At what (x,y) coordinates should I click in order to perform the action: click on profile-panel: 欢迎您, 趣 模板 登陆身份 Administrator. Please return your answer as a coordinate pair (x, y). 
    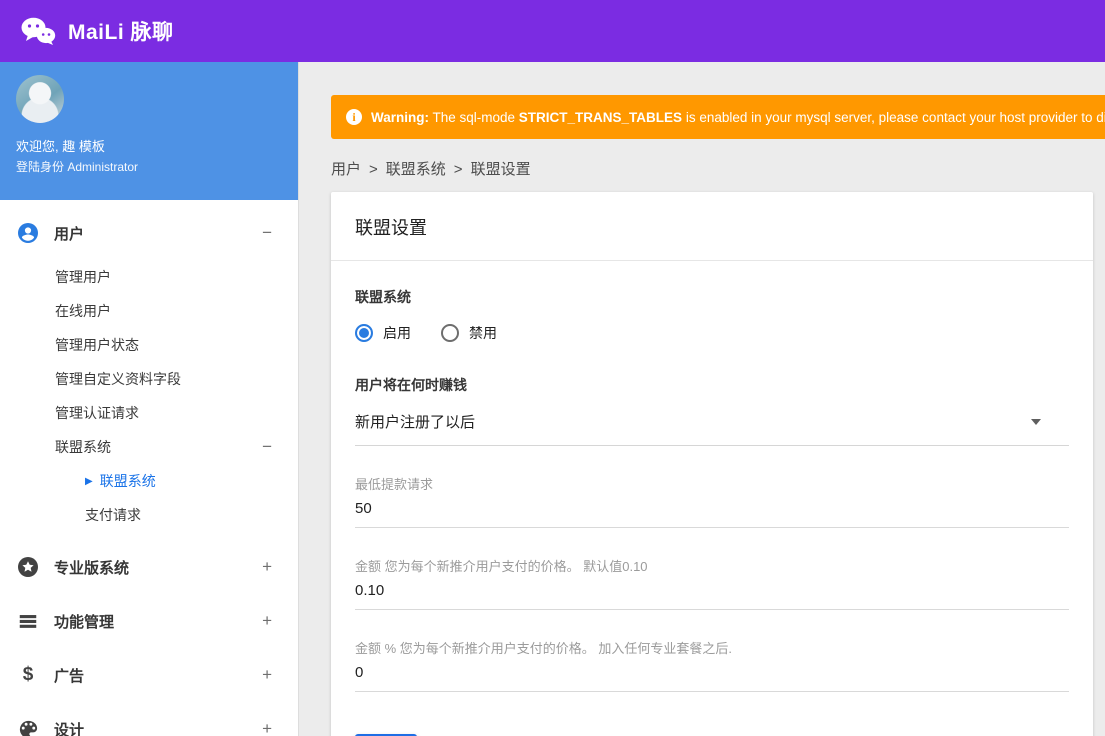
    Looking at the image, I should click on (149, 131).